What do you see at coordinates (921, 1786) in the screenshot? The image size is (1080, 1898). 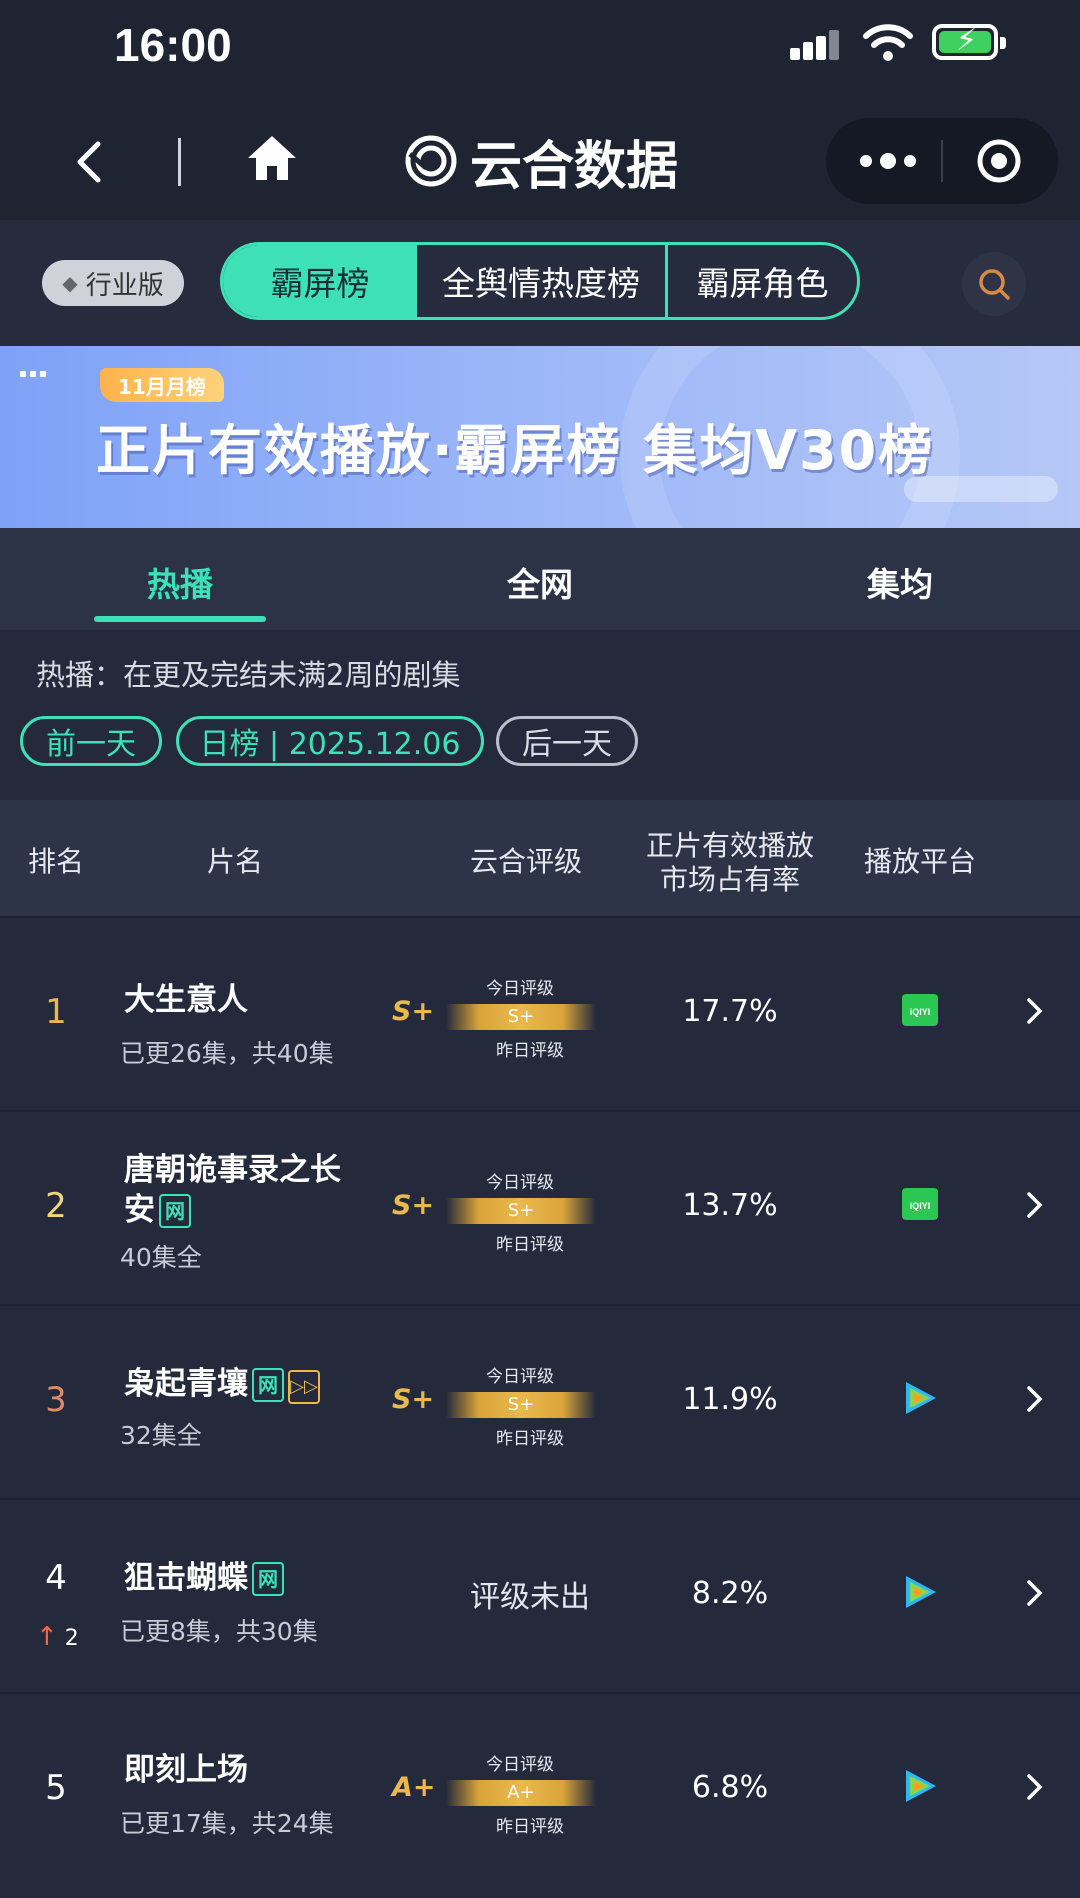 I see `tencent-video-icon` at bounding box center [921, 1786].